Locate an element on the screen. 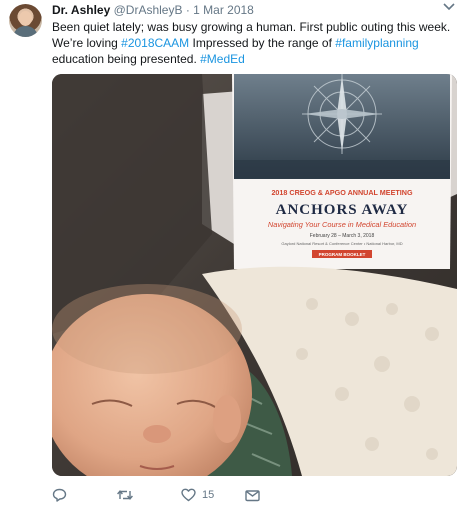  hashtag-link: #2018CAAM is located at coordinates (155, 43).